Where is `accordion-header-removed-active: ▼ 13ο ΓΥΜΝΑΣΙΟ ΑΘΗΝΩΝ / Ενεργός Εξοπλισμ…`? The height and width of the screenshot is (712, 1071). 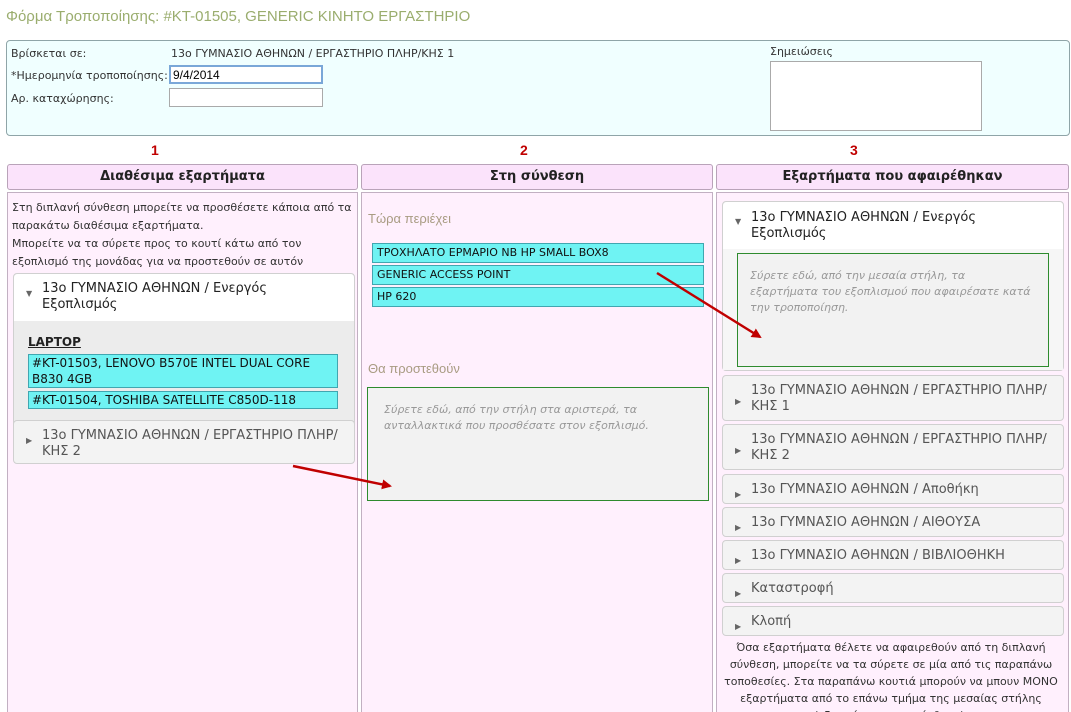
accordion-header-removed-active: ▼ 13ο ΓΥΜΝΑΣΙΟ ΑΘΗΝΩΝ / Ενεργός Εξοπλισμ… is located at coordinates (893, 225).